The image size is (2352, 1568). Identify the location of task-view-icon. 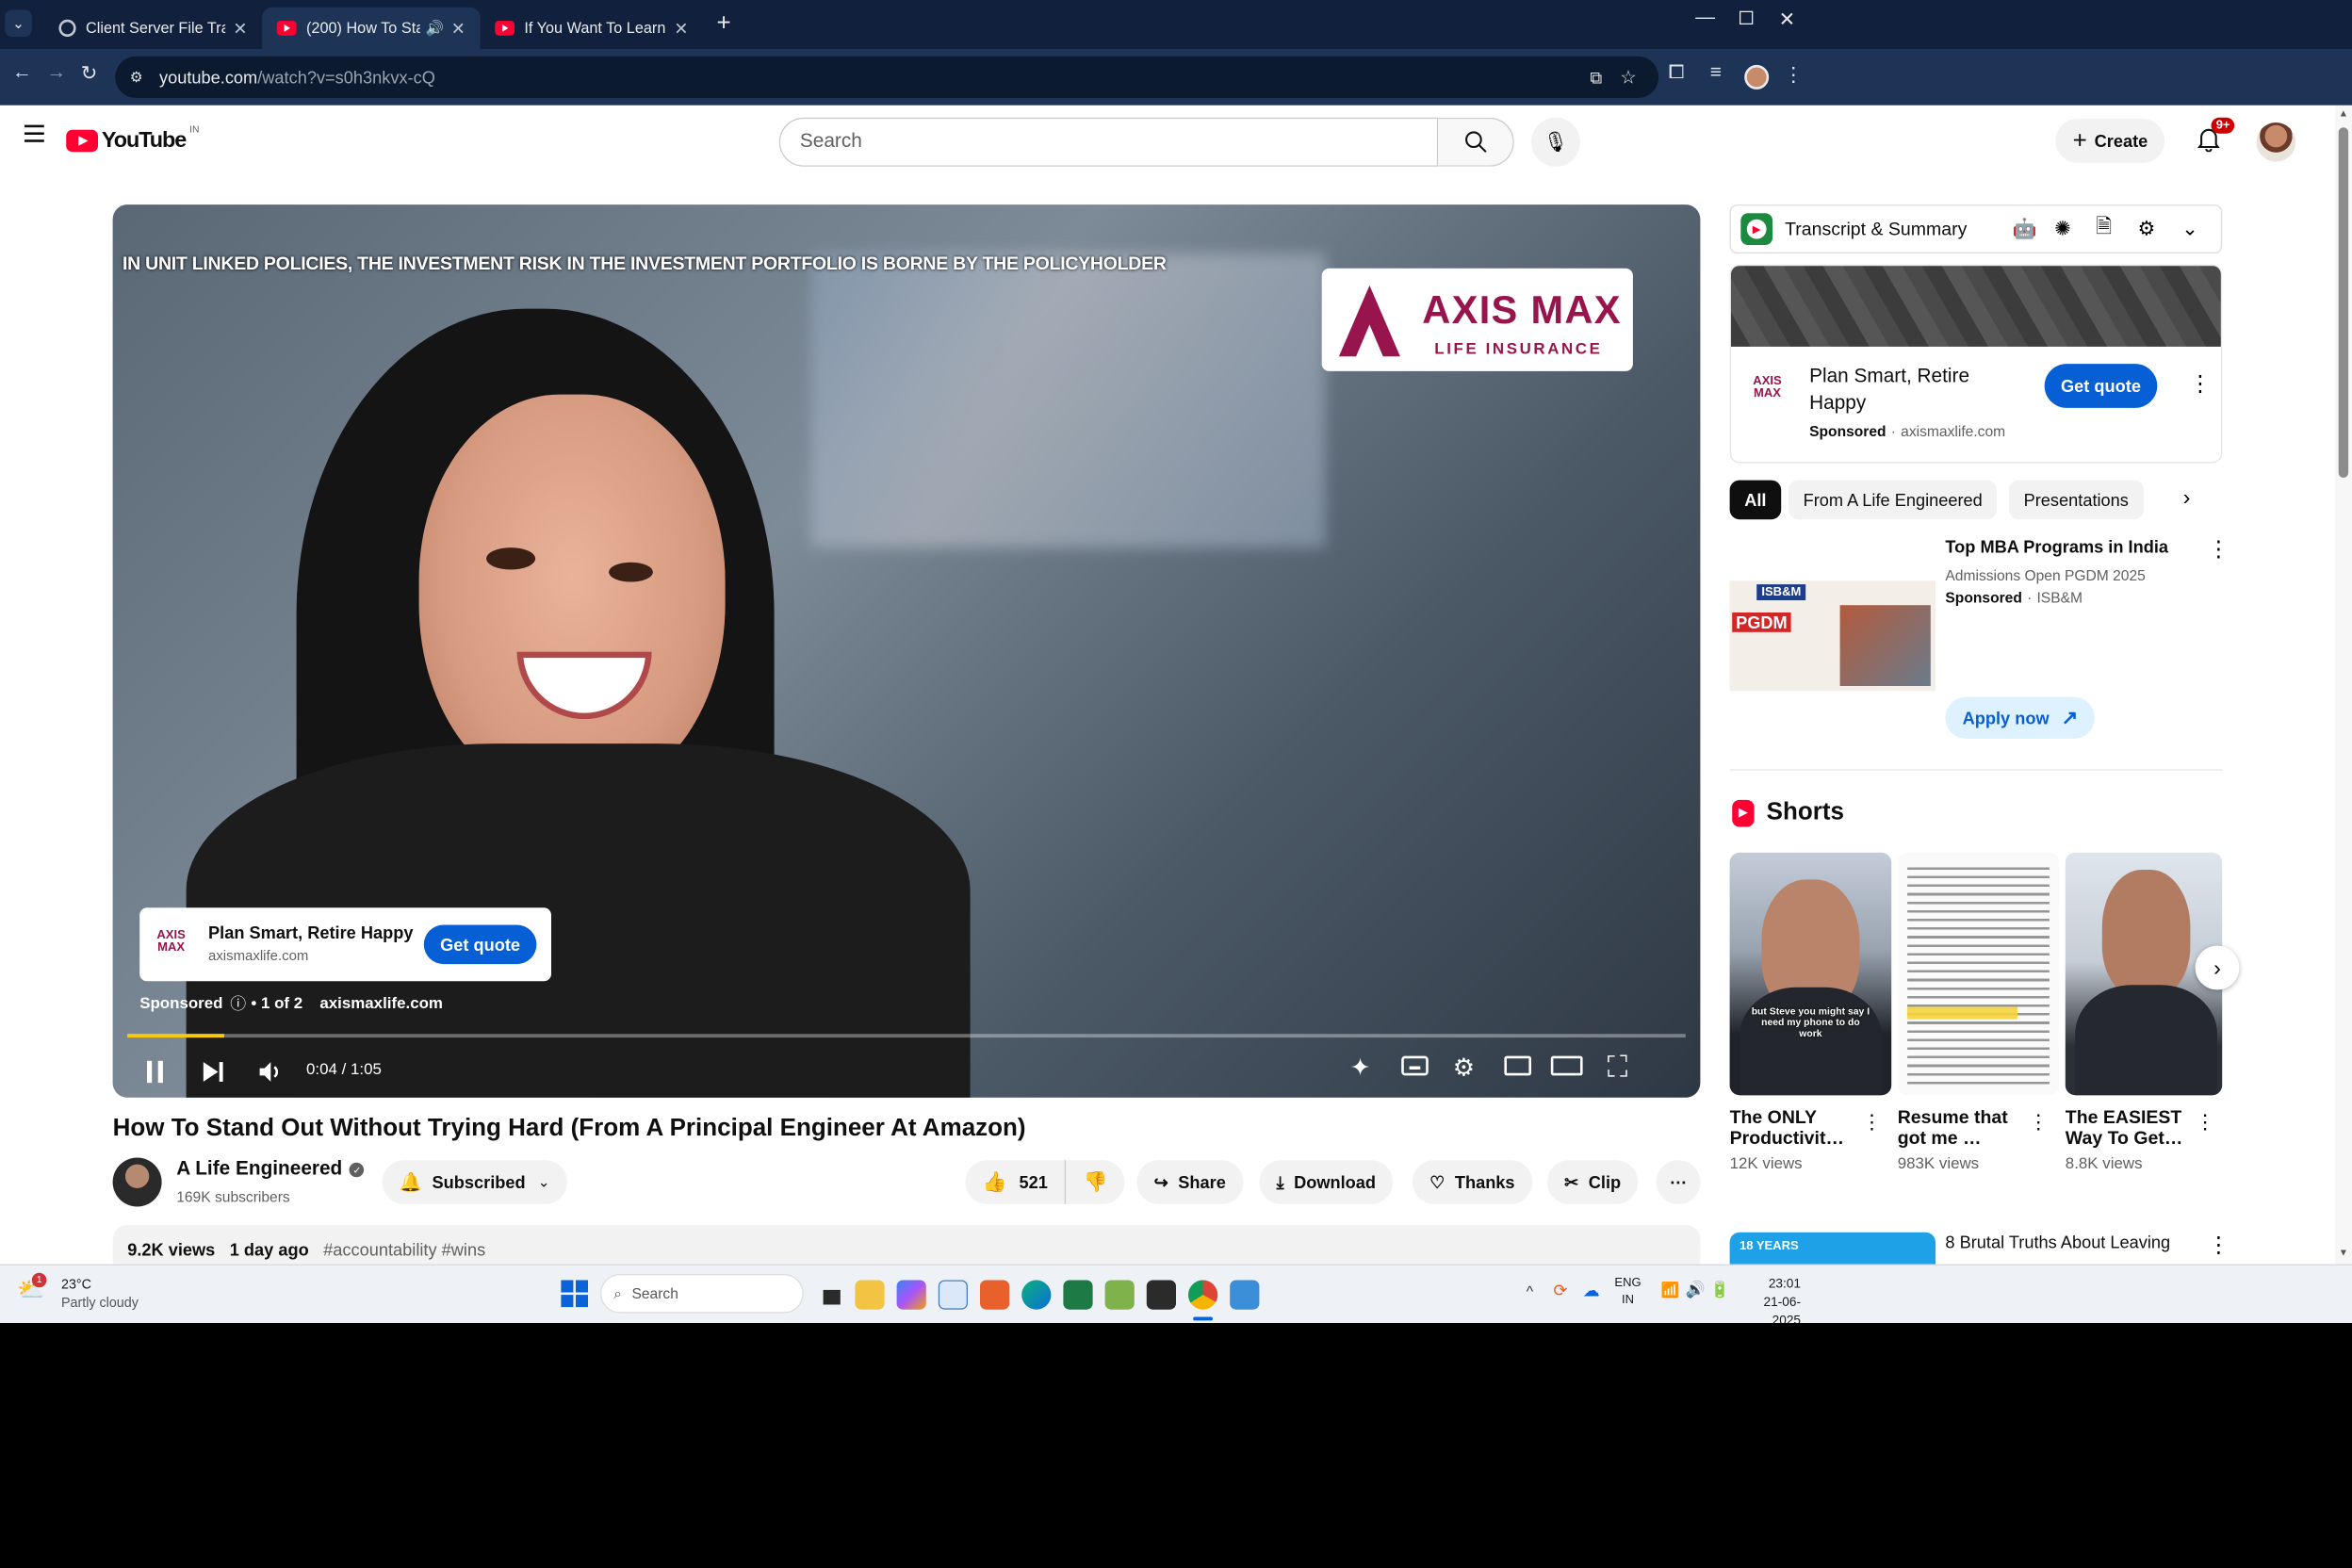
(830, 1295).